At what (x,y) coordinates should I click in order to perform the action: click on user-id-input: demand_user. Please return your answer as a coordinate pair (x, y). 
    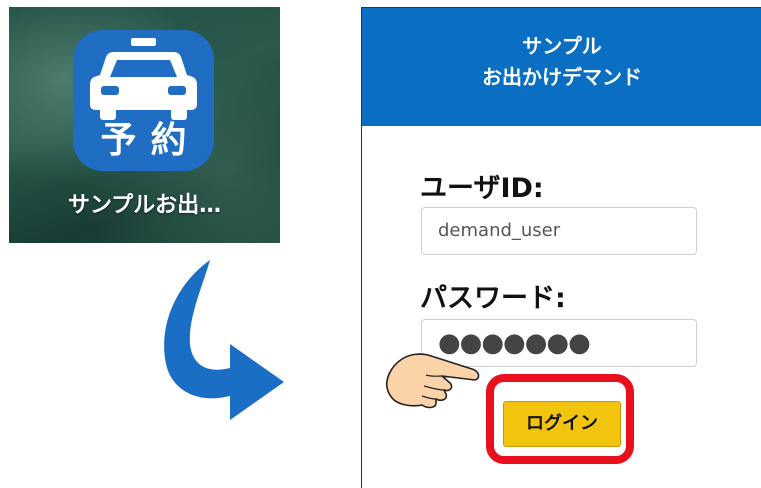
    Looking at the image, I should click on (559, 231).